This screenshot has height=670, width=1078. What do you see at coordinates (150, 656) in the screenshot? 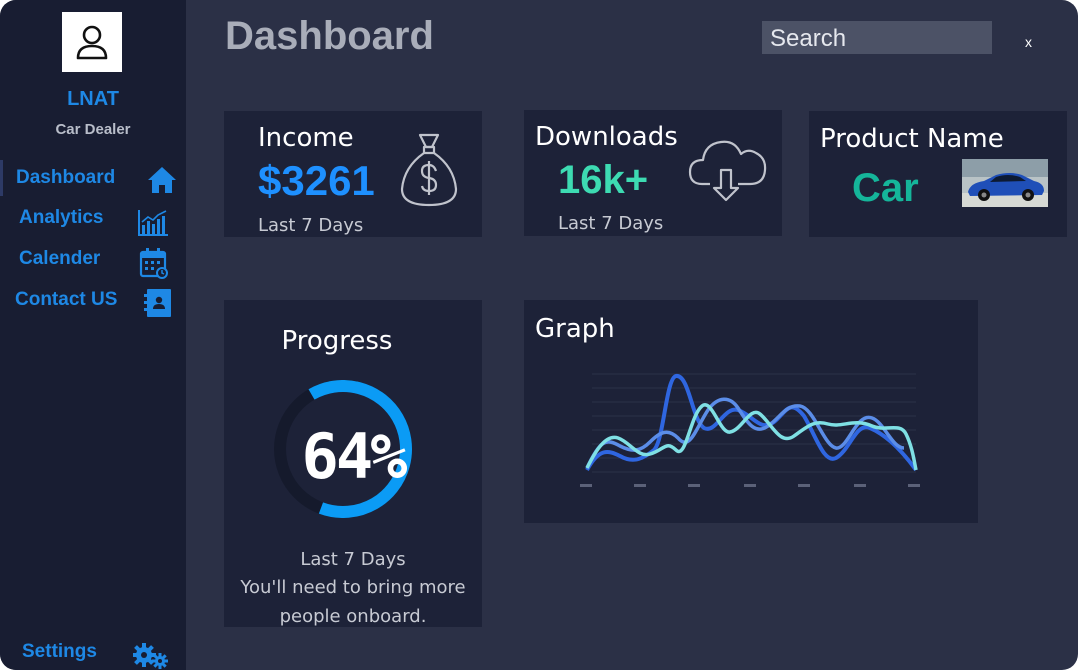
I see `gears-icon` at bounding box center [150, 656].